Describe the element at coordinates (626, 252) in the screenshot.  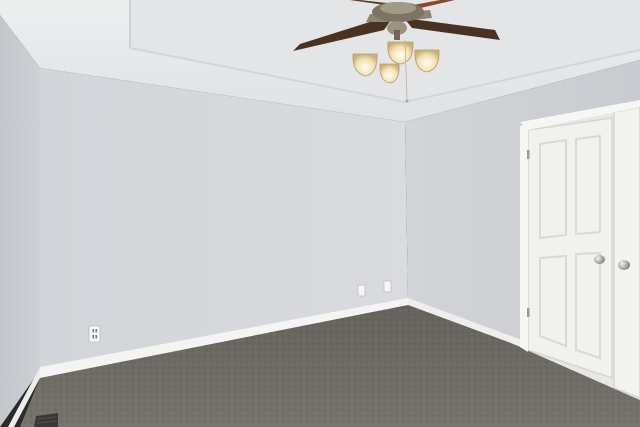
I see `closet-door-right` at that location.